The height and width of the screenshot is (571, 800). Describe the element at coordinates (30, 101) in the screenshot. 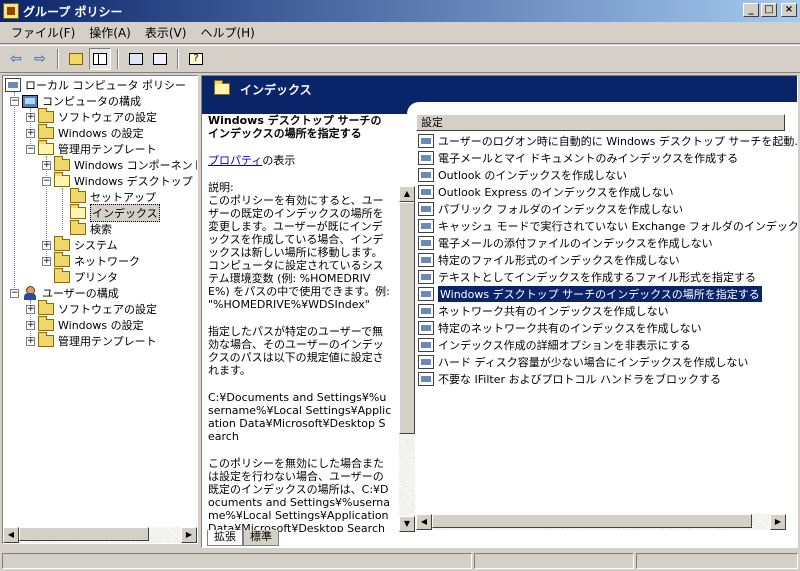

I see `computer-icon` at that location.